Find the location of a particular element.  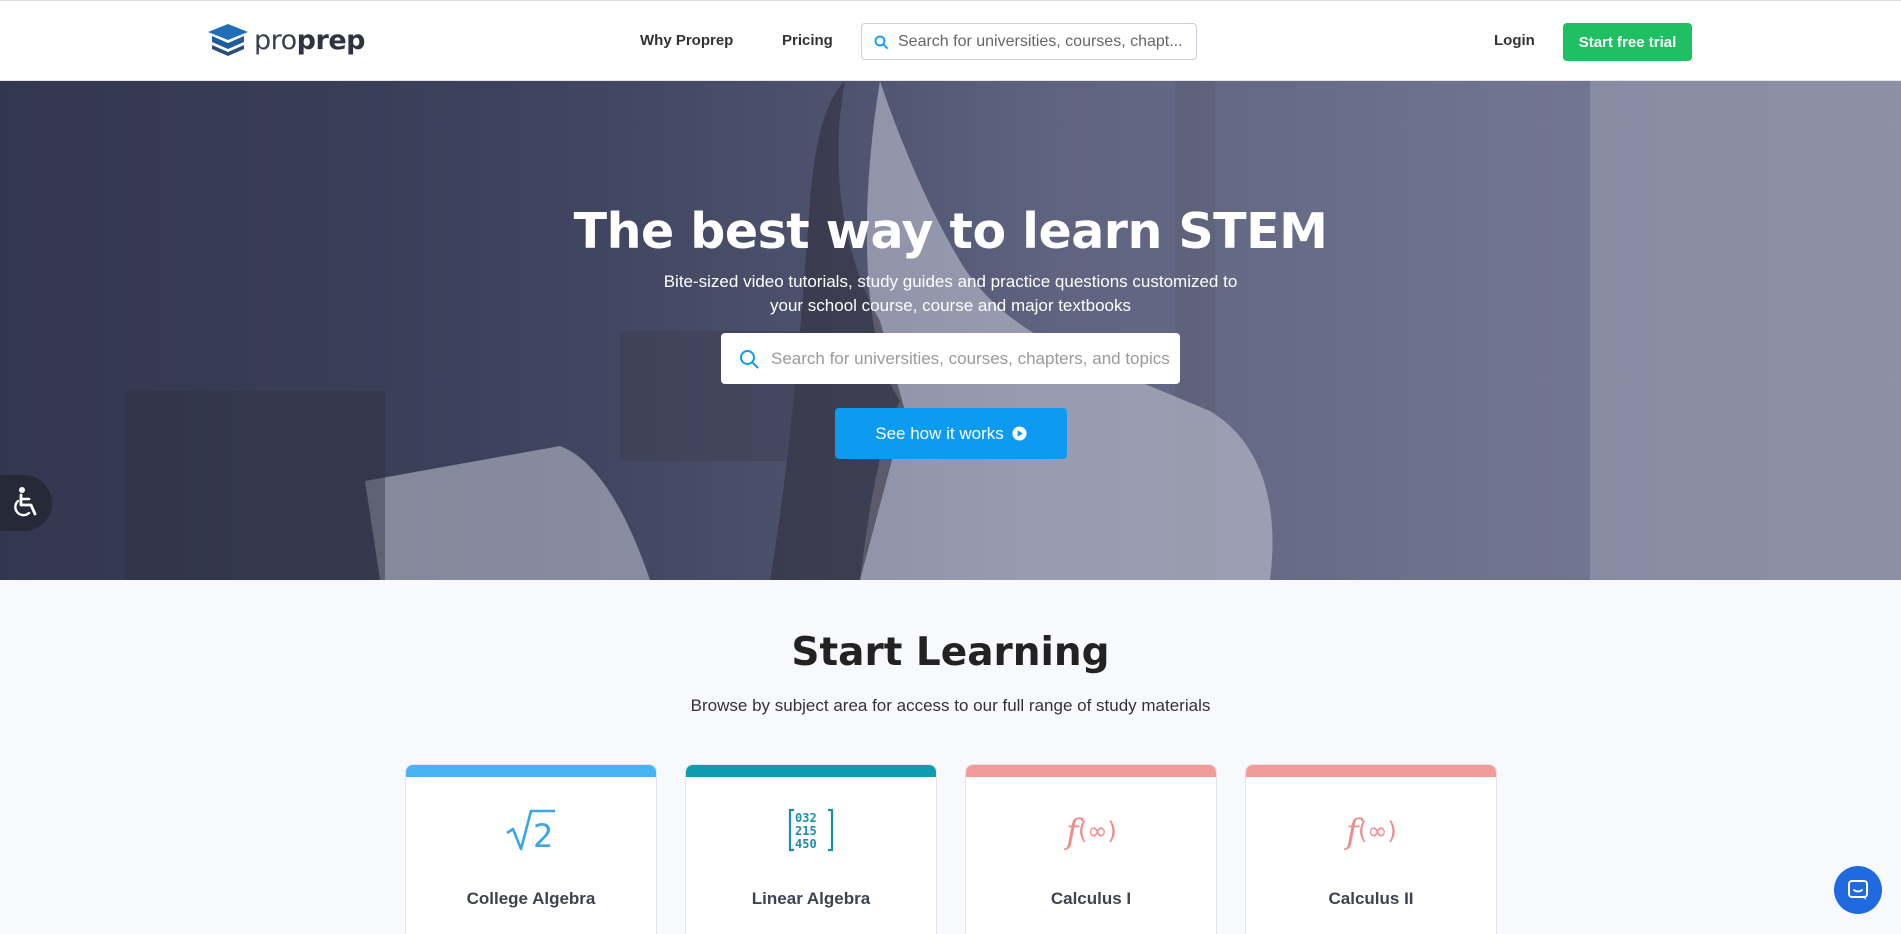

proprep-logo: proprep is located at coordinates (286, 40).